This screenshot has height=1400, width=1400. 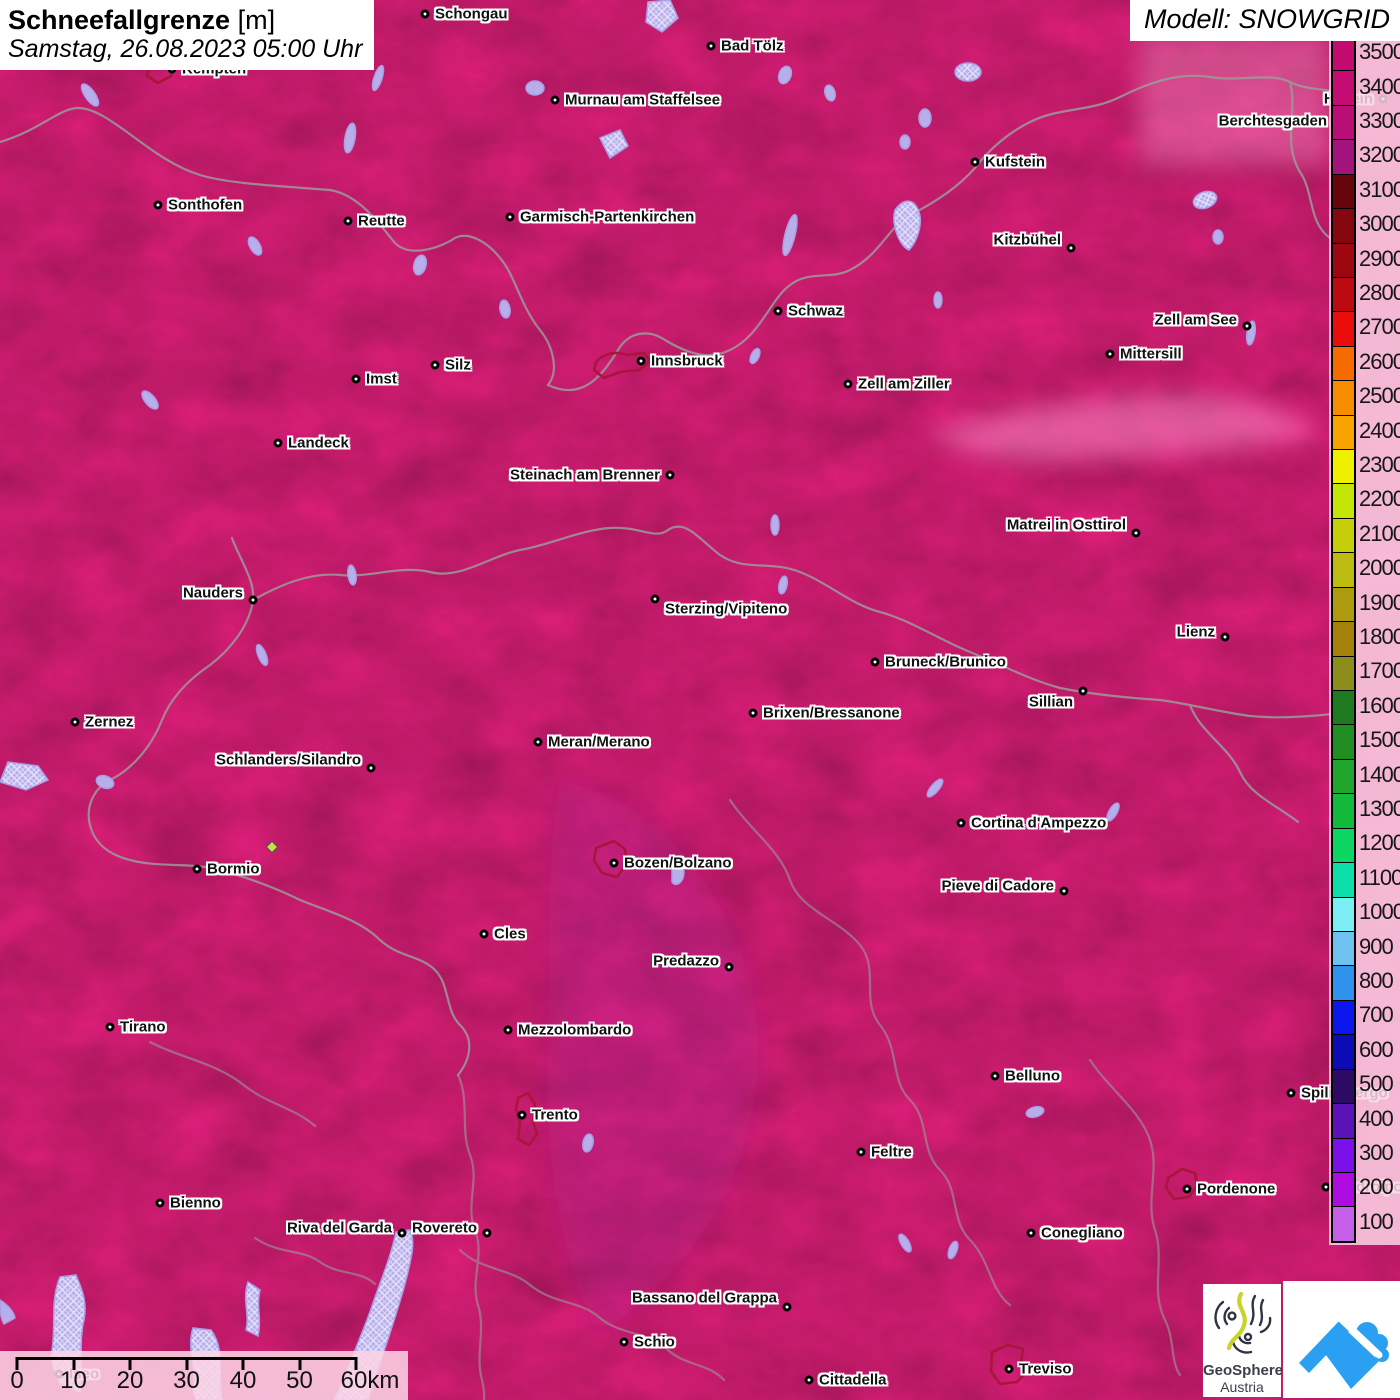 What do you see at coordinates (1376, 1084) in the screenshot?
I see `colorbar-value: 500` at bounding box center [1376, 1084].